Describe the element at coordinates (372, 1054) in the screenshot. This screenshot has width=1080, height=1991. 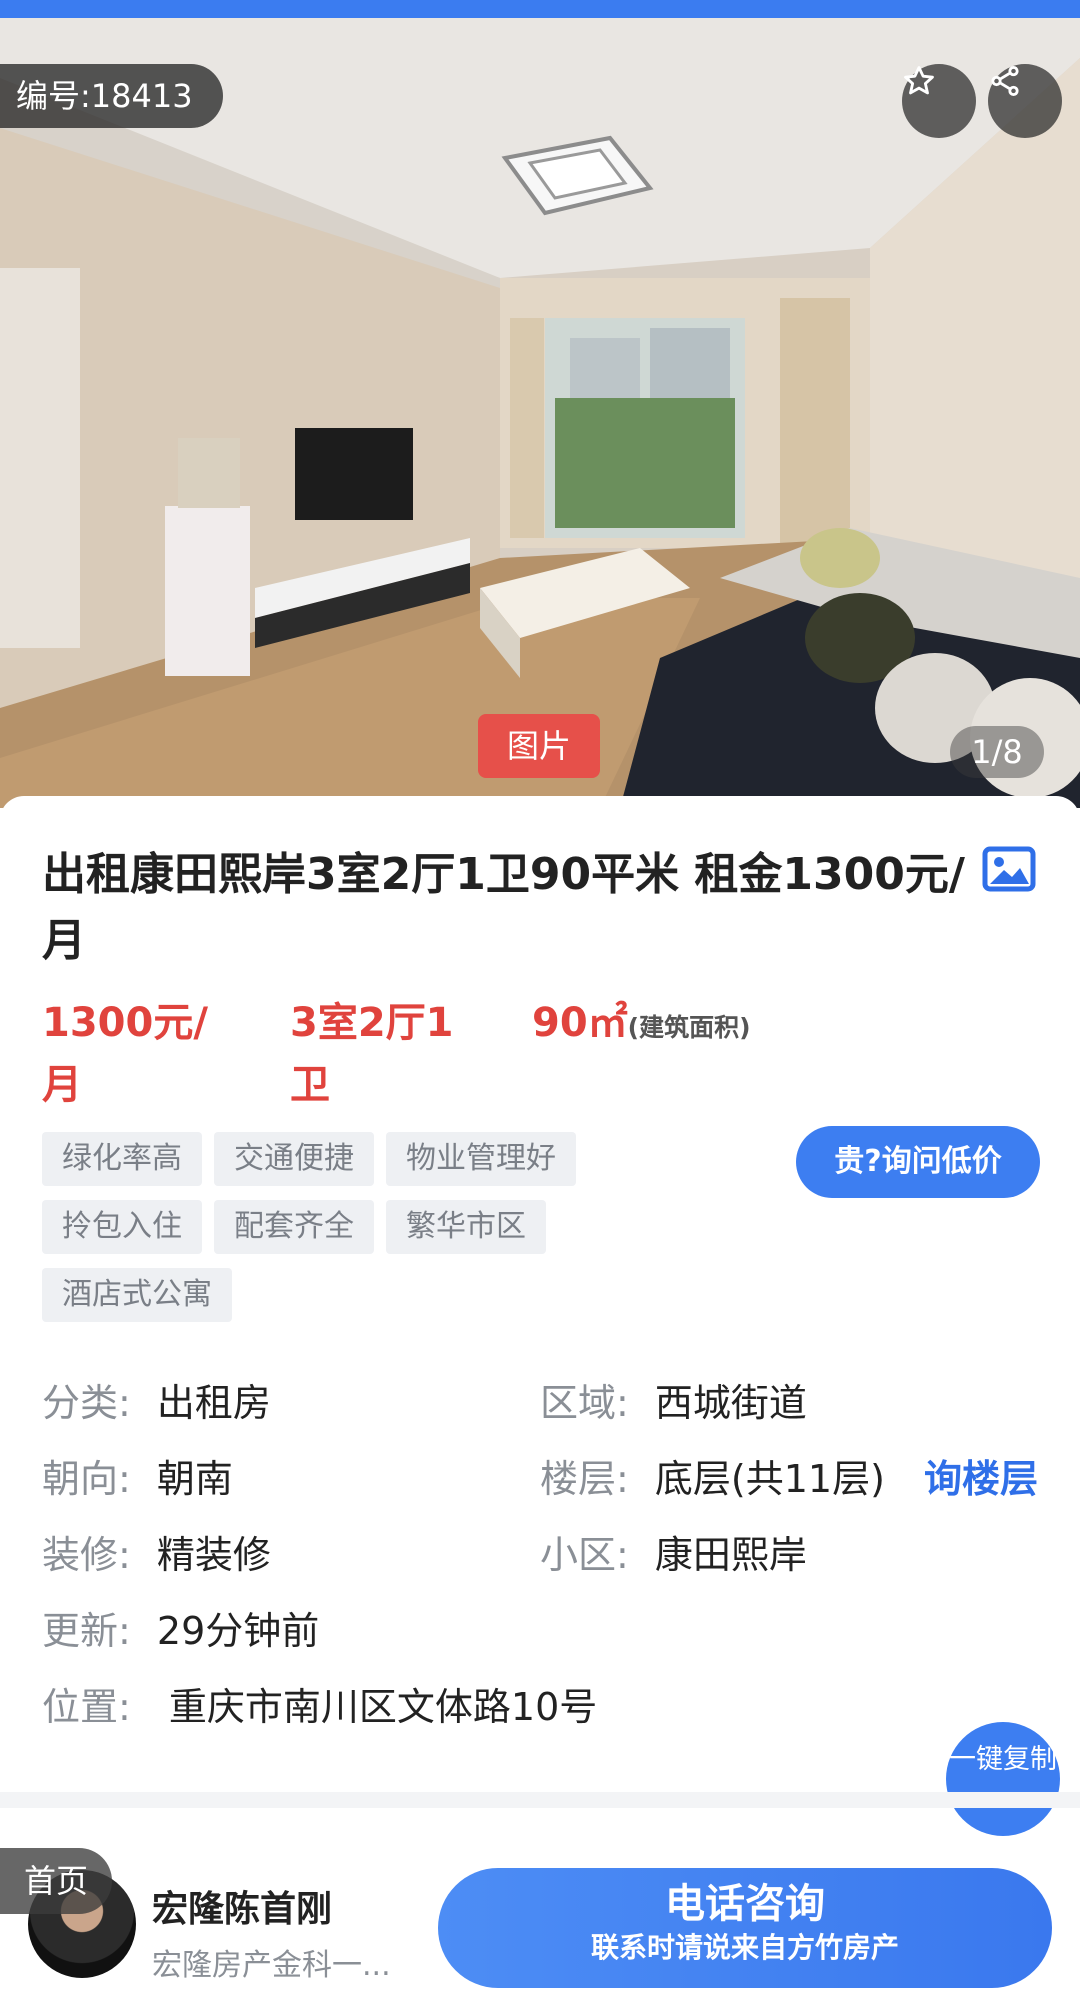
I see `room-layout: 3室2厅1卫` at that location.